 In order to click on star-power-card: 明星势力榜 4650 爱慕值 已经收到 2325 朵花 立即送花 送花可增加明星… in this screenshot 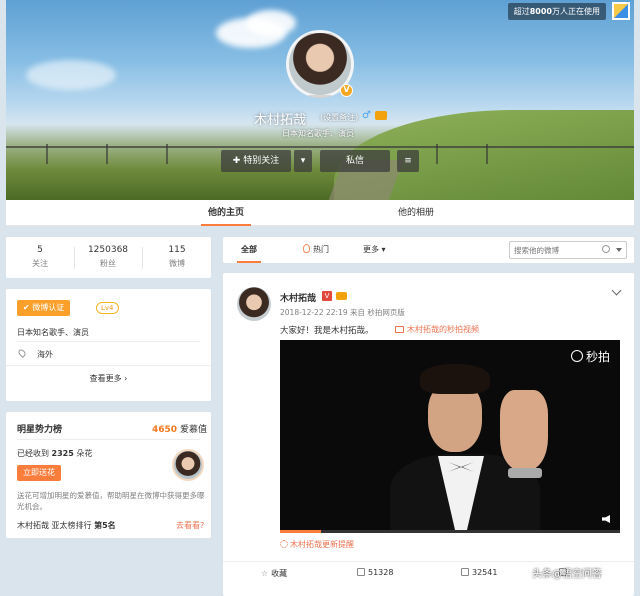, I will do `click(108, 475)`.